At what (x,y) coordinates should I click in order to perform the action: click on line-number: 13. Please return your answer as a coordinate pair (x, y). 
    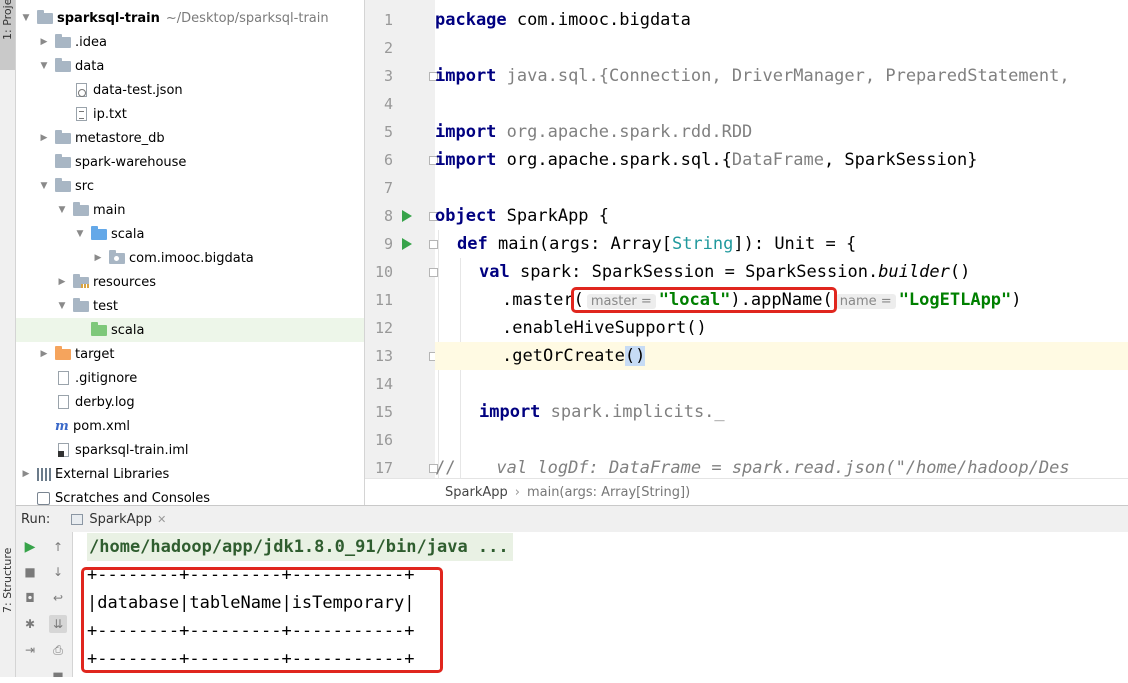
    Looking at the image, I should click on (379, 356).